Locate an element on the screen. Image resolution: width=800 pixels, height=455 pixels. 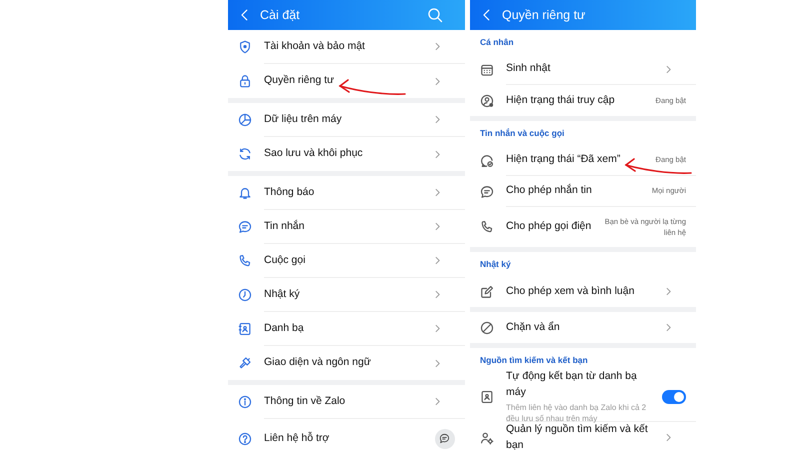
support-chat-button is located at coordinates (445, 438).